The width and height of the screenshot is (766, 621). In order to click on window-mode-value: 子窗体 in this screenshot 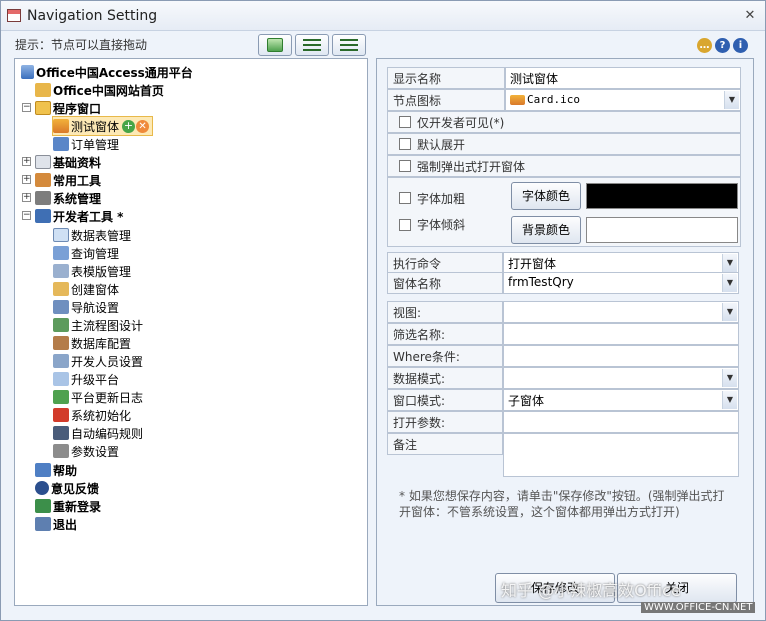, I will do `click(526, 401)`.